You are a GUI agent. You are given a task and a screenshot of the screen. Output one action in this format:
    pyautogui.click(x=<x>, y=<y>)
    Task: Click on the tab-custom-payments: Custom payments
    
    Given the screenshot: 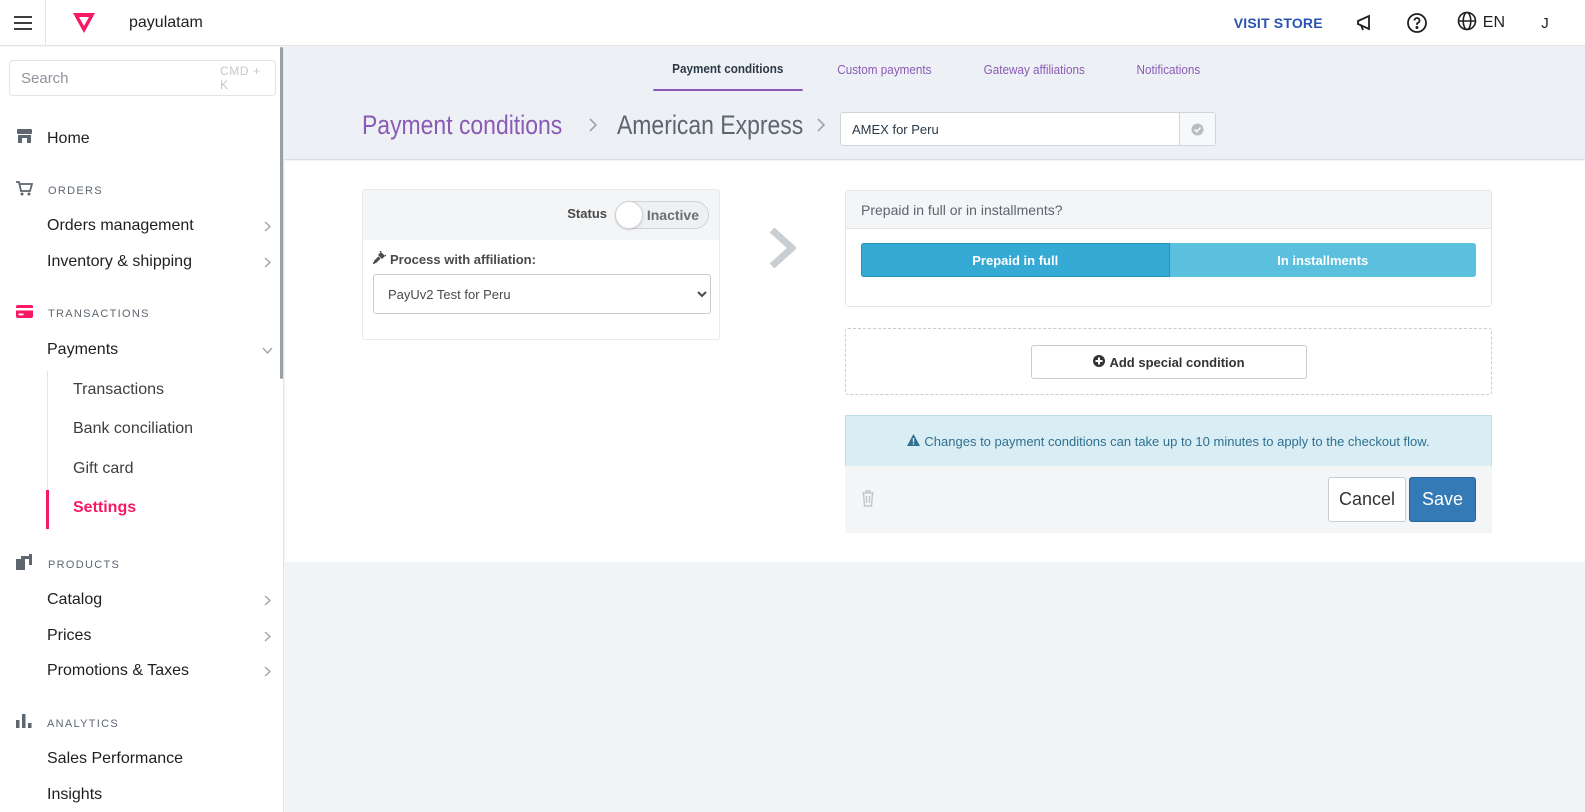 What is the action you would take?
    pyautogui.click(x=884, y=69)
    